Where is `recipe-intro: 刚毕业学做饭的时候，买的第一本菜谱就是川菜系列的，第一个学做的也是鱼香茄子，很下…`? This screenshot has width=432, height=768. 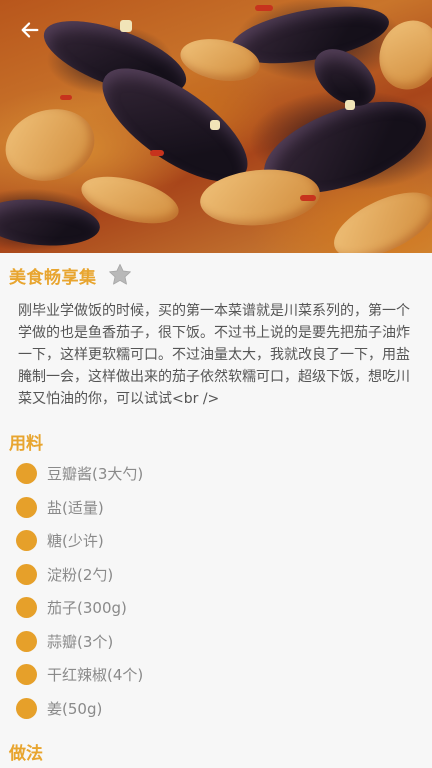 recipe-intro: 刚毕业学做饭的时候，买的第一本菜谱就是川菜系列的，第一个学做的也是鱼香茄子，很下… is located at coordinates (214, 355).